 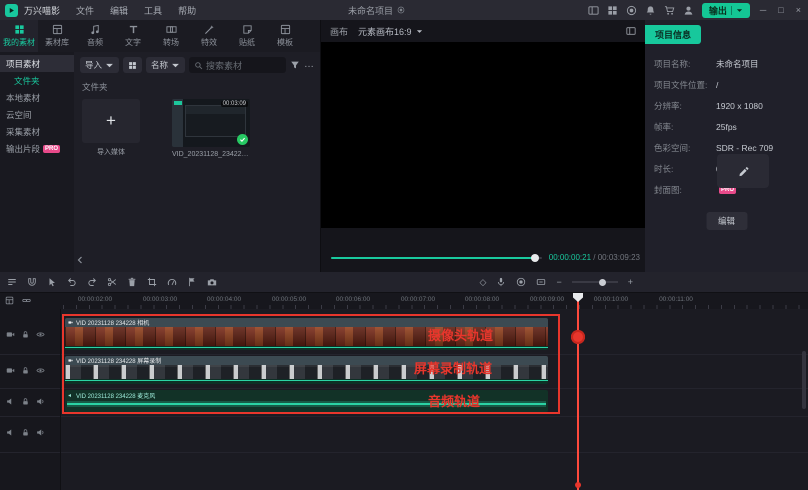 What do you see at coordinates (688, 10) in the screenshot?
I see `user-icon` at bounding box center [688, 10].